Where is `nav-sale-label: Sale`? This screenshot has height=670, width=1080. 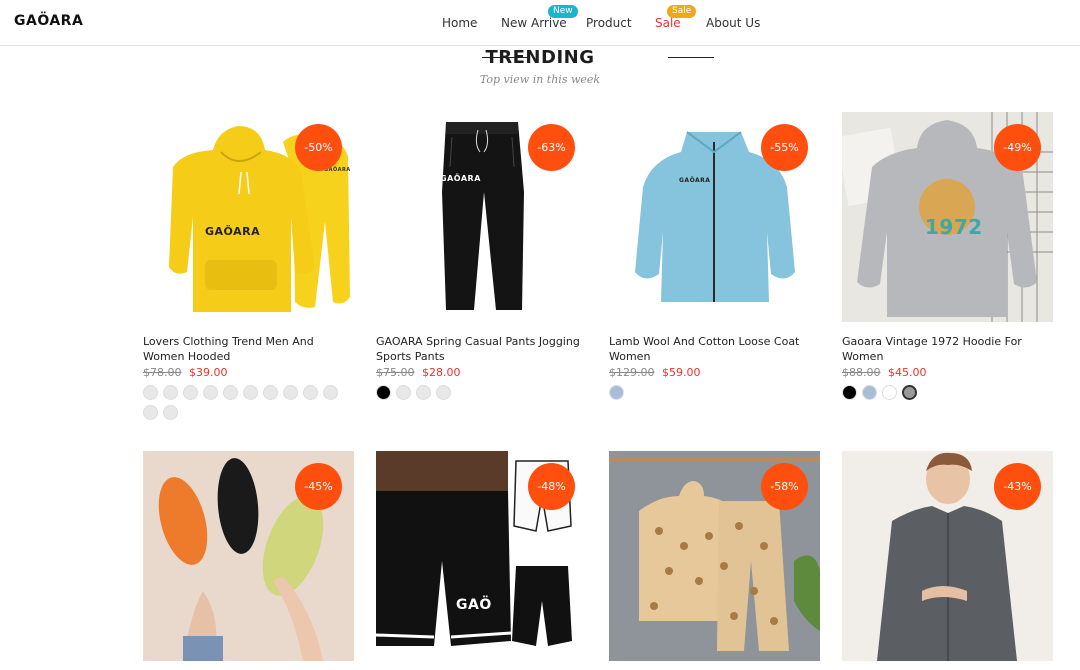
nav-sale-label: Sale is located at coordinates (668, 23).